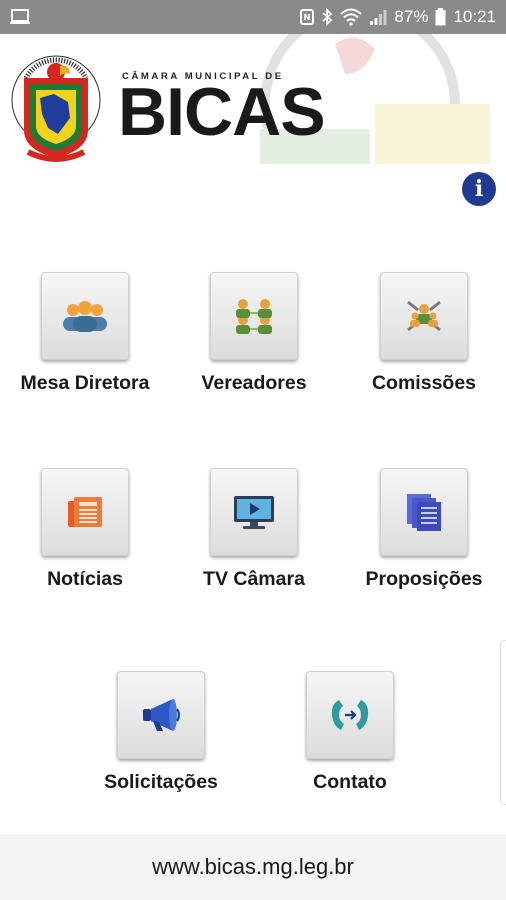  I want to click on comissoes-button, so click(424, 316).